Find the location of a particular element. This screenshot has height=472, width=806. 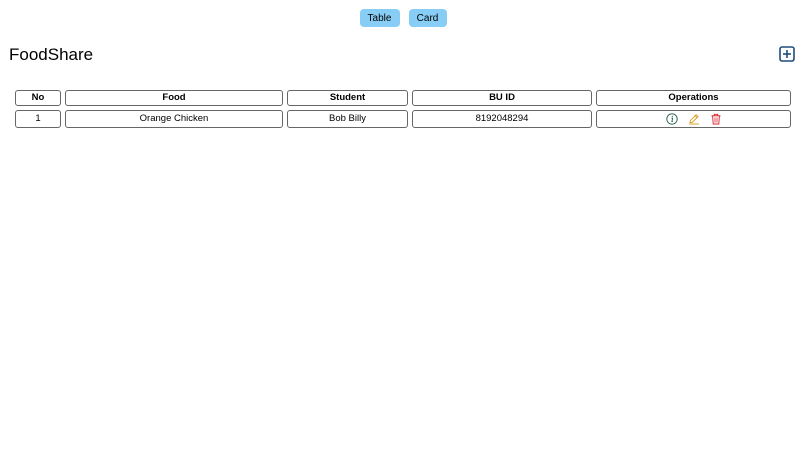

table-header-row: No Food Student BU ID Operations is located at coordinates (403, 98).